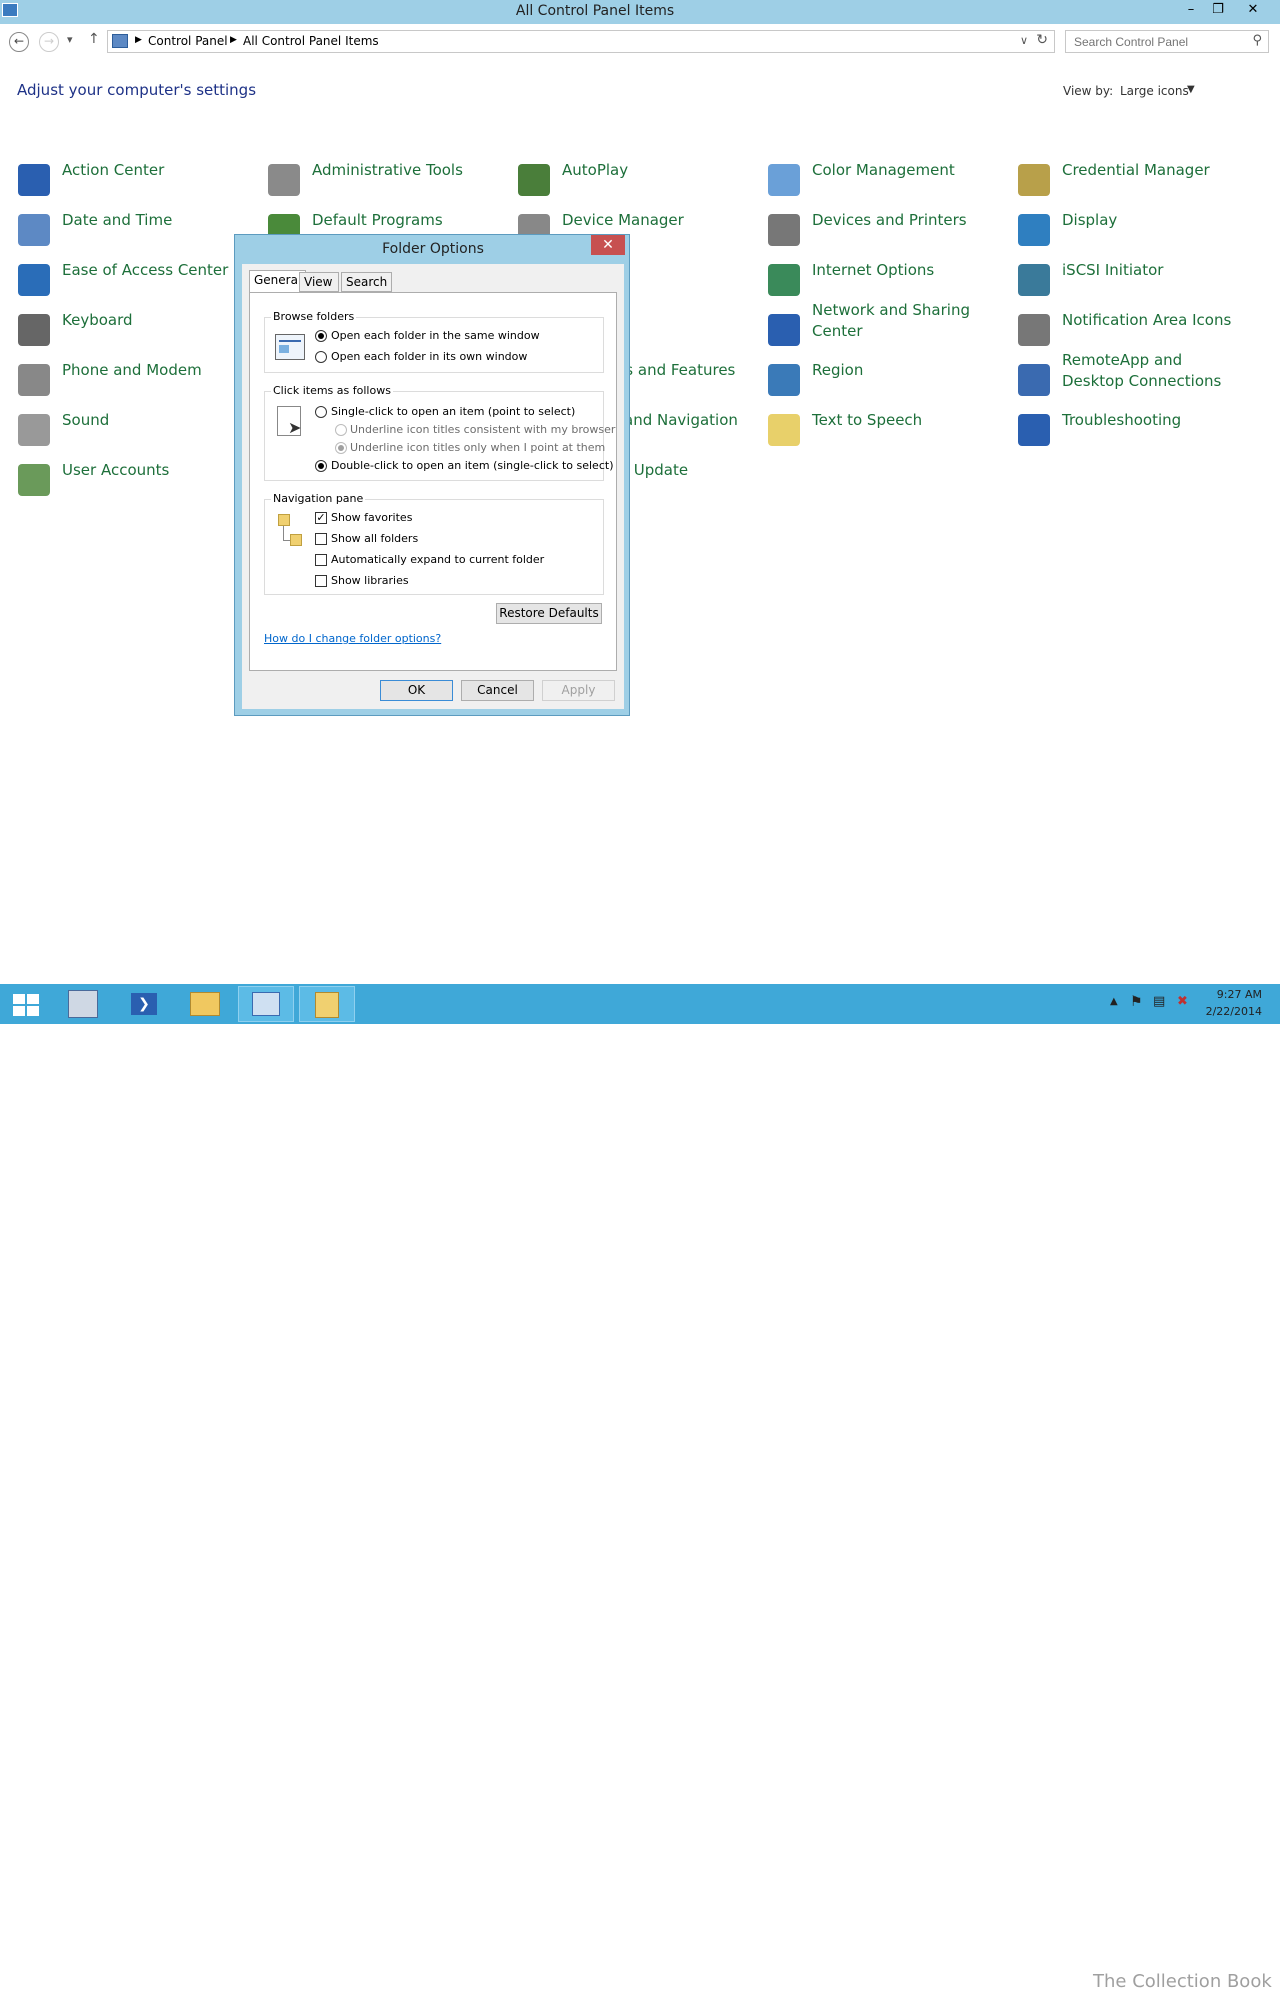  Describe the element at coordinates (145, 1004) in the screenshot. I see `powershell-button: ❯` at that location.